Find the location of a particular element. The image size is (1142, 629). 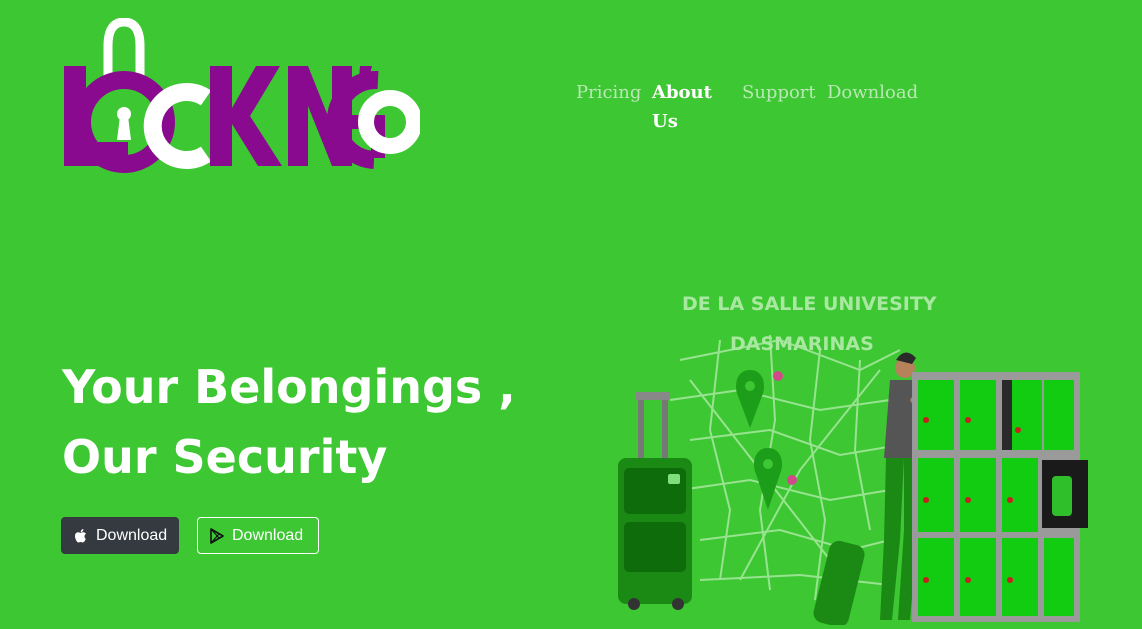

nav-download: Download is located at coordinates (872, 92).